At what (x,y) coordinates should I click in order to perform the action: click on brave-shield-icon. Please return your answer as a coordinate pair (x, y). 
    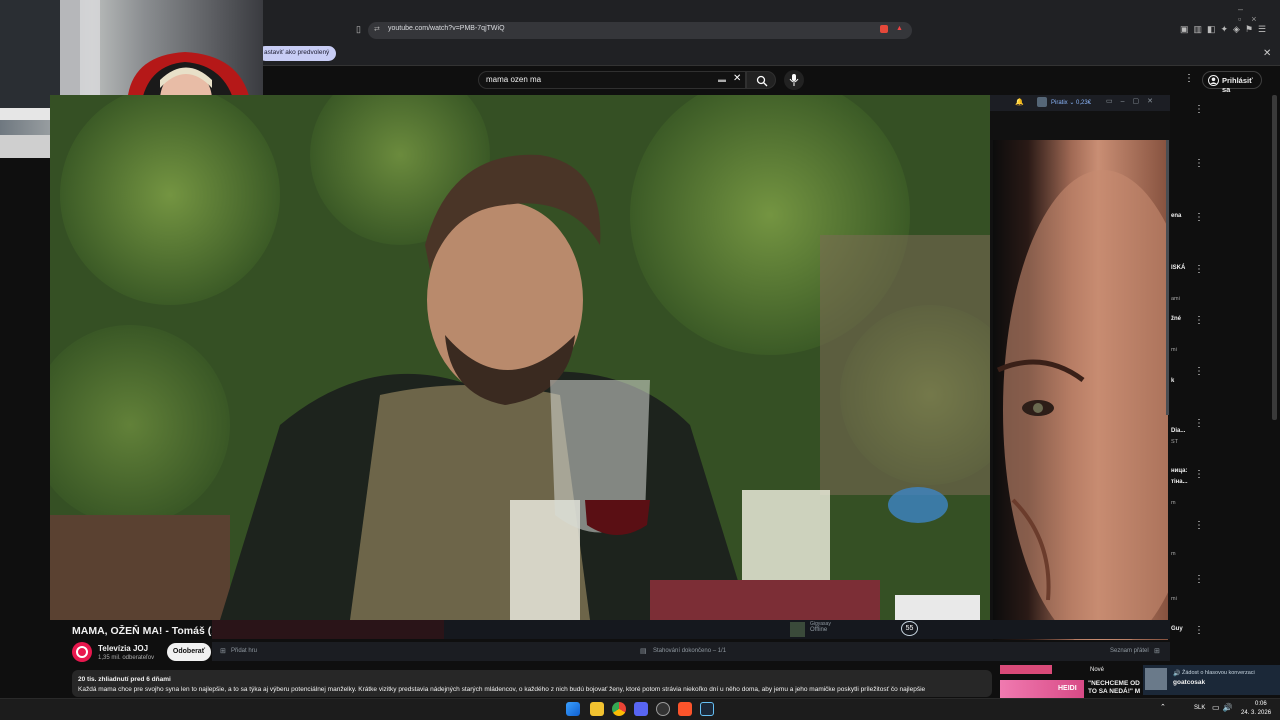
    Looking at the image, I should click on (884, 29).